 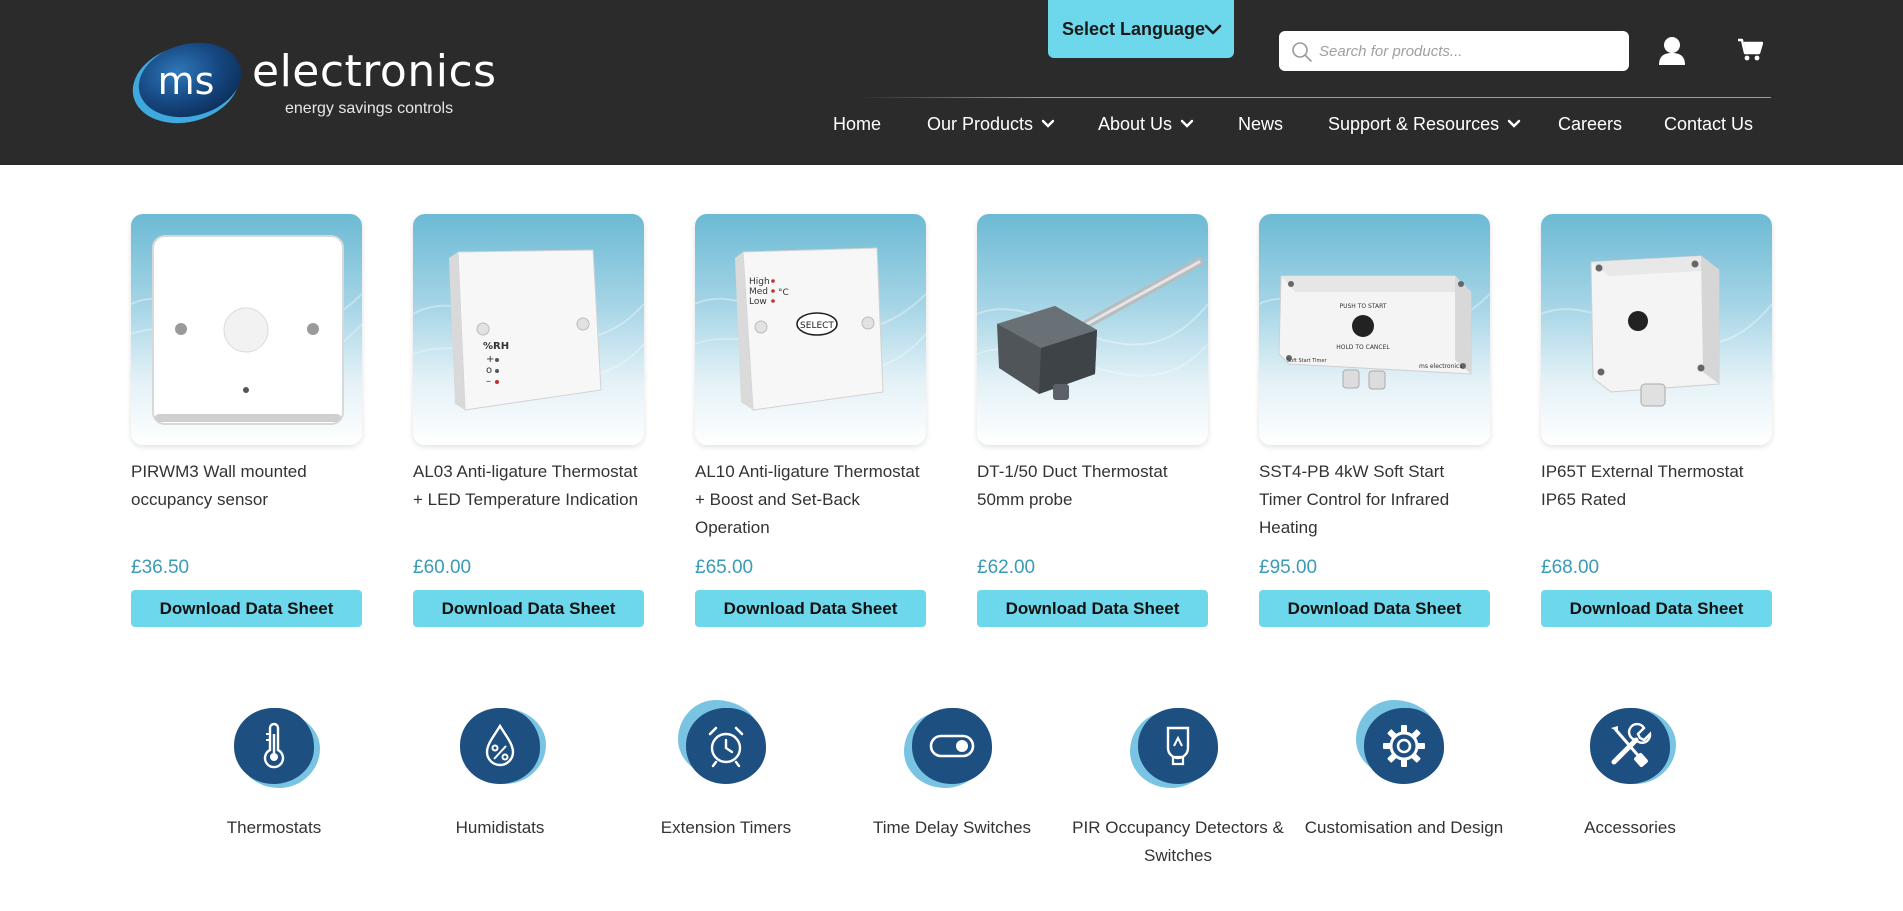 I want to click on gear-icon, so click(x=1404, y=746).